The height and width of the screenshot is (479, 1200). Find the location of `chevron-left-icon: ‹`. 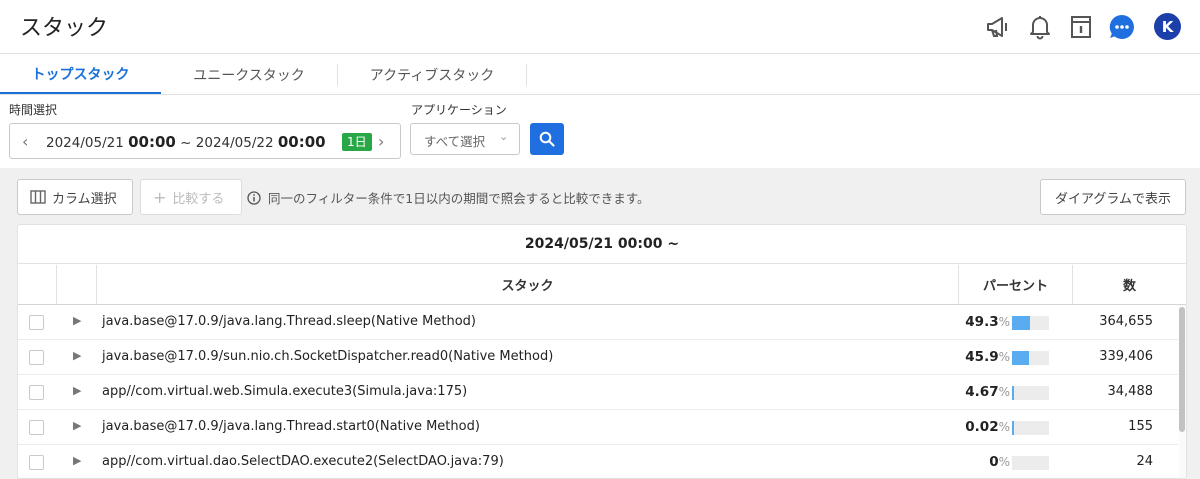

chevron-left-icon: ‹ is located at coordinates (25, 141).